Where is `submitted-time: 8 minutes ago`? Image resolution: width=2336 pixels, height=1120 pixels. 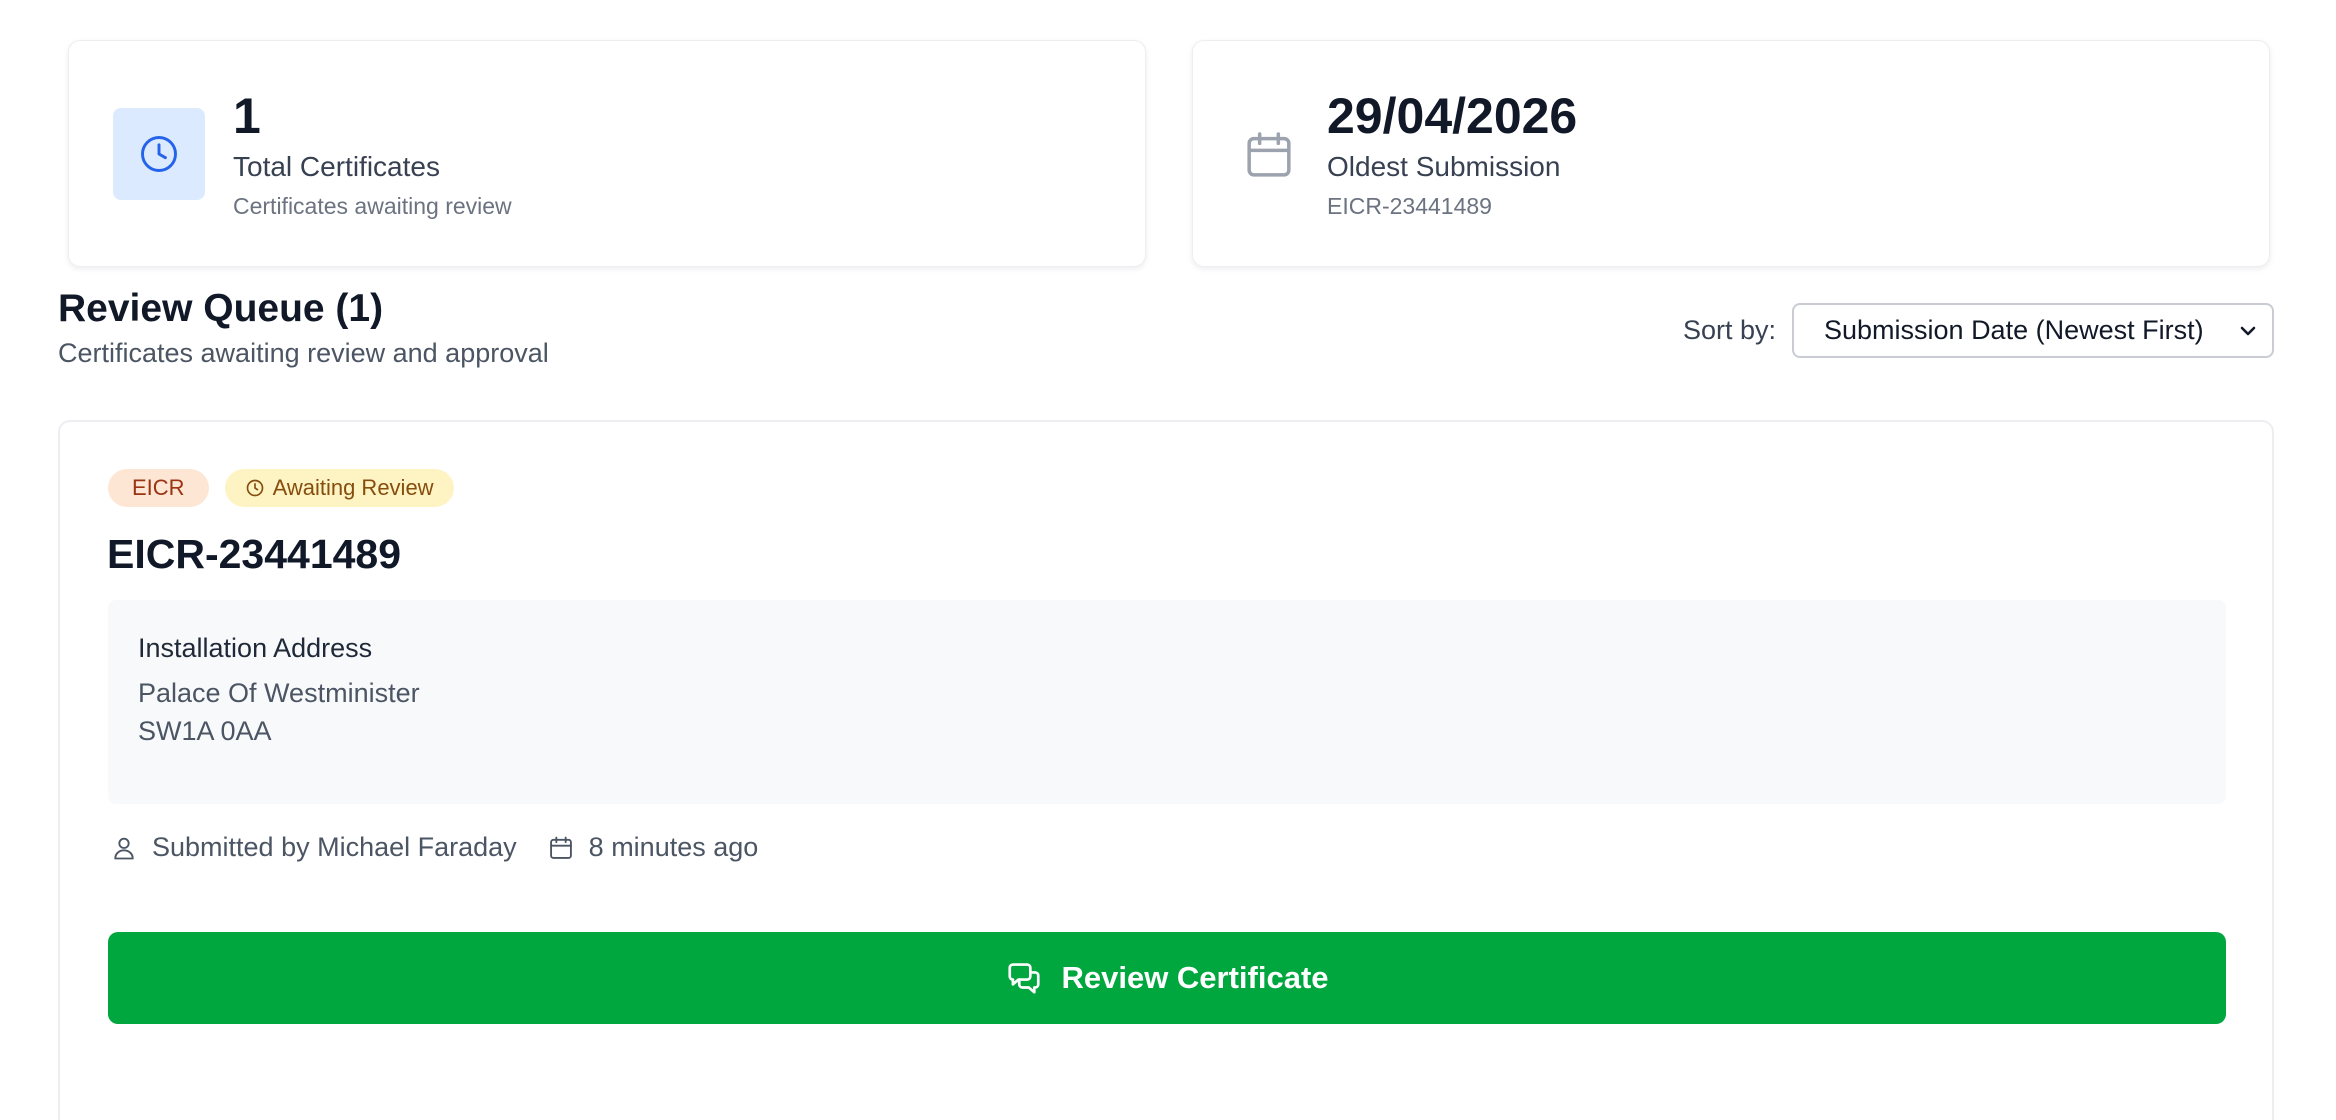 submitted-time: 8 minutes ago is located at coordinates (653, 847).